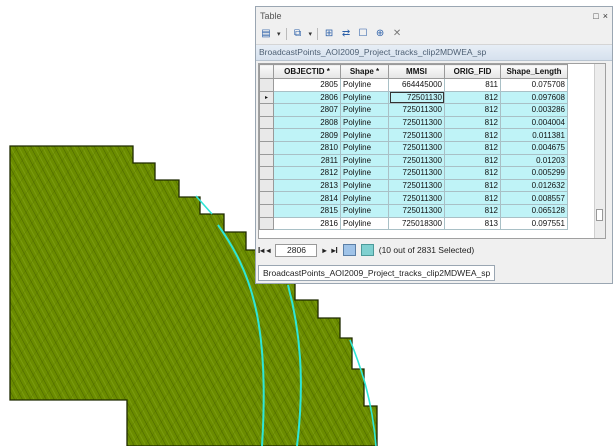 Image resolution: width=613 pixels, height=446 pixels. Describe the element at coordinates (434, 15) in the screenshot. I see `window-titlebar: Table □ ×` at that location.